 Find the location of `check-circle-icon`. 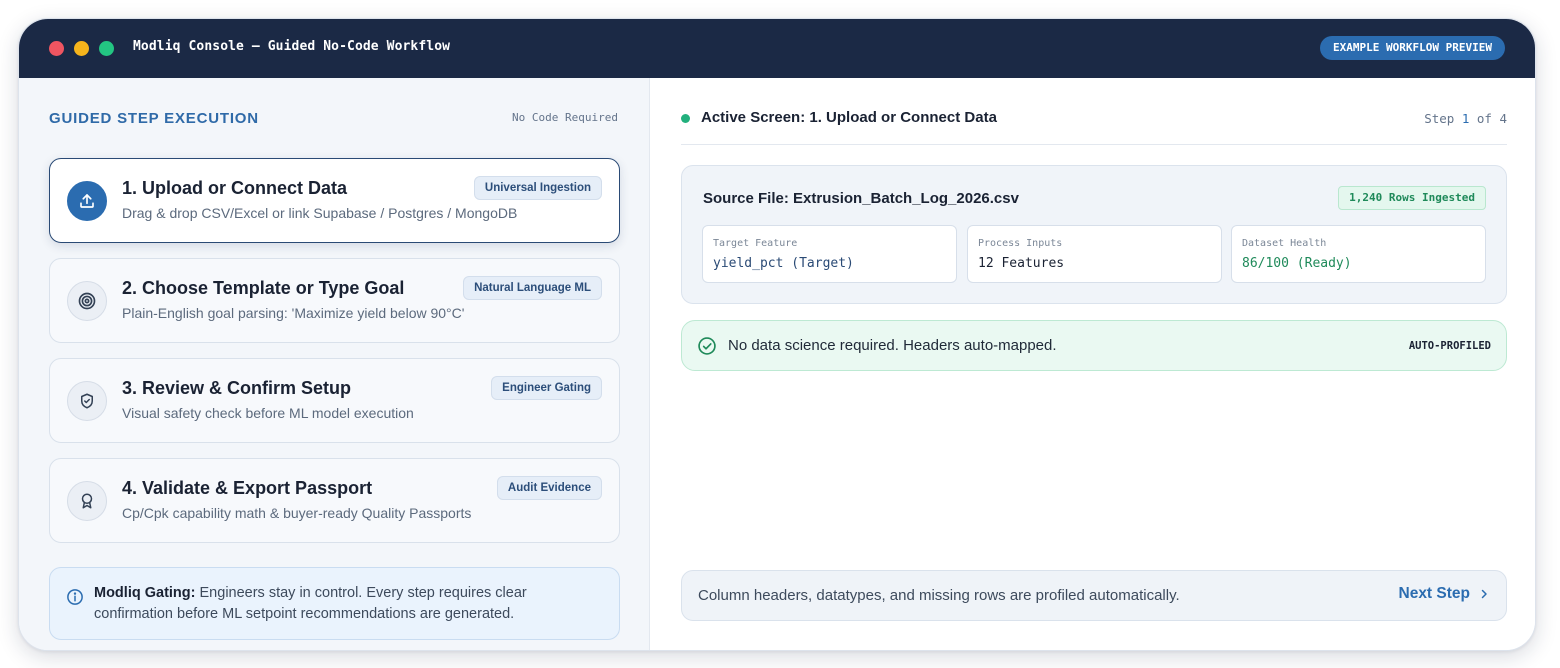

check-circle-icon is located at coordinates (707, 348).